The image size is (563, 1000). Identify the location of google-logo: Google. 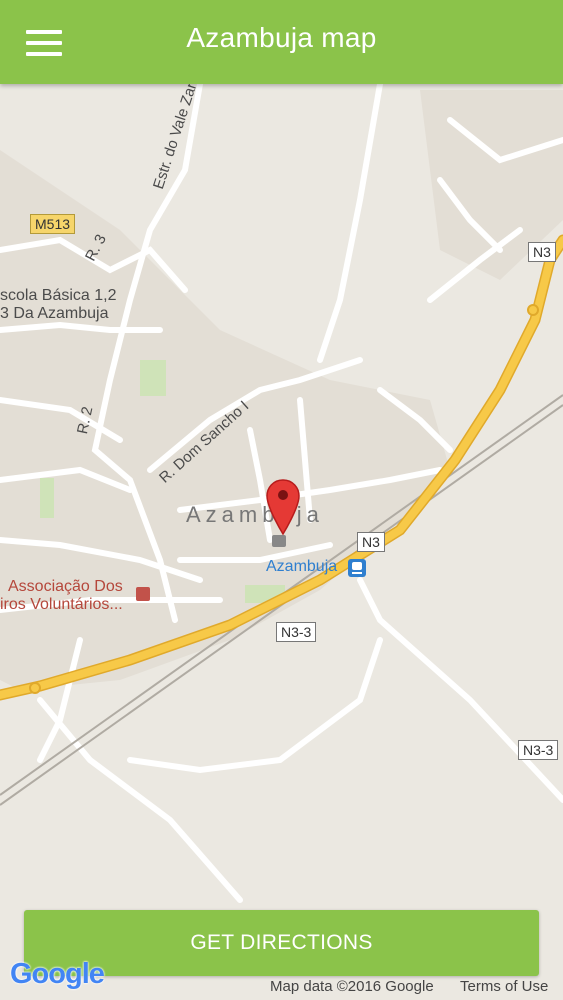
(57, 974).